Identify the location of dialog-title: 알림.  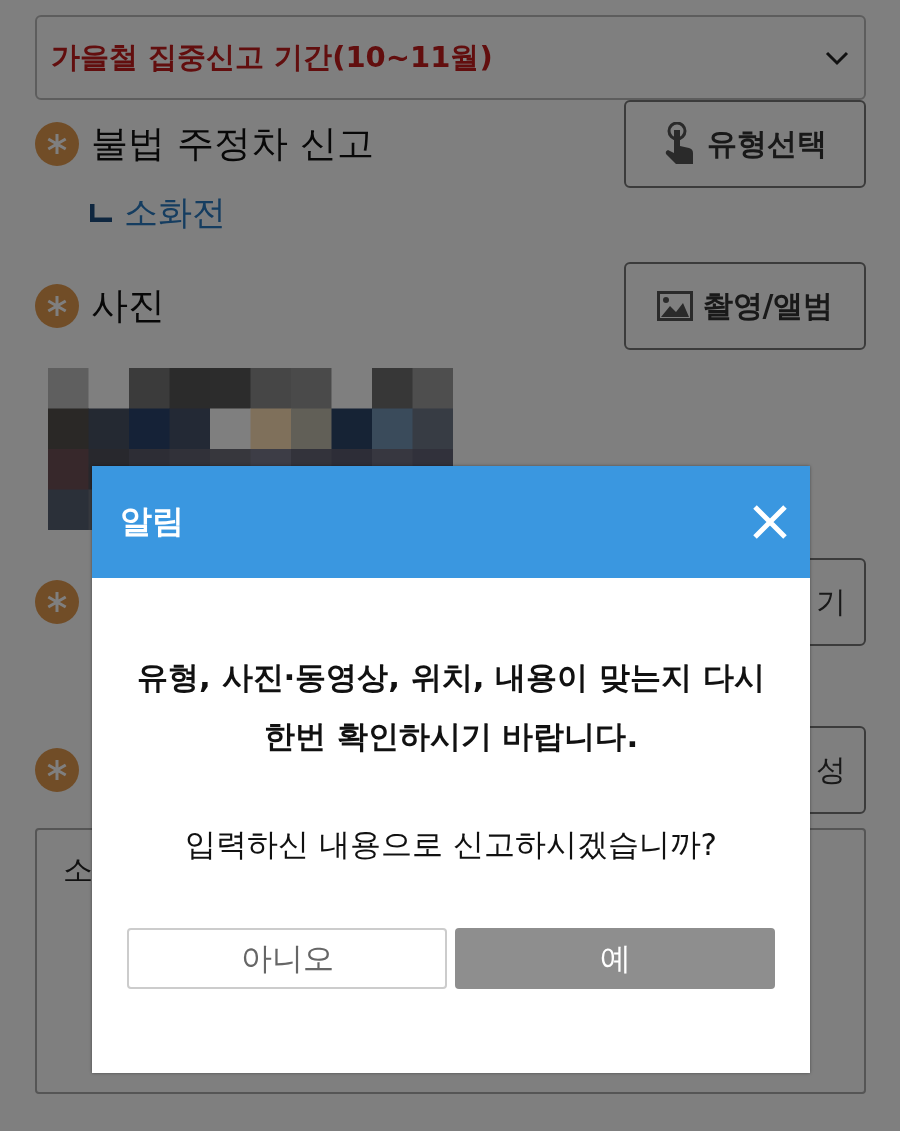
(152, 521).